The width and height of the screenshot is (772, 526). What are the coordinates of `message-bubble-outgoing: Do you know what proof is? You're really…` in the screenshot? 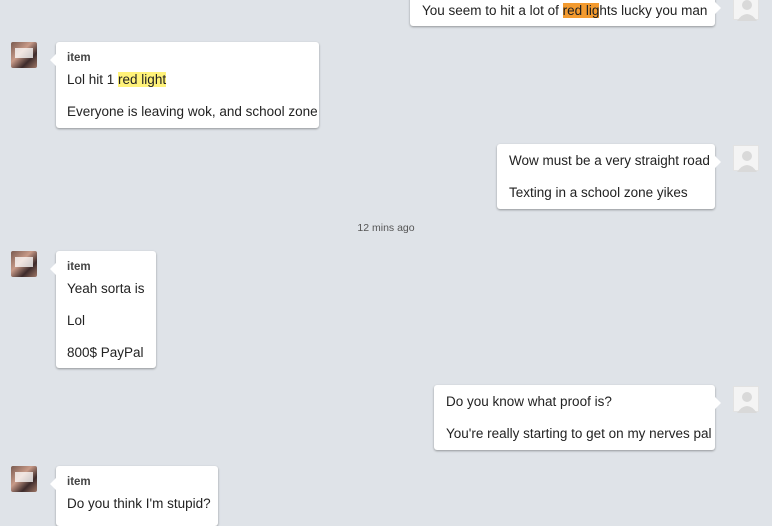 It's located at (577, 417).